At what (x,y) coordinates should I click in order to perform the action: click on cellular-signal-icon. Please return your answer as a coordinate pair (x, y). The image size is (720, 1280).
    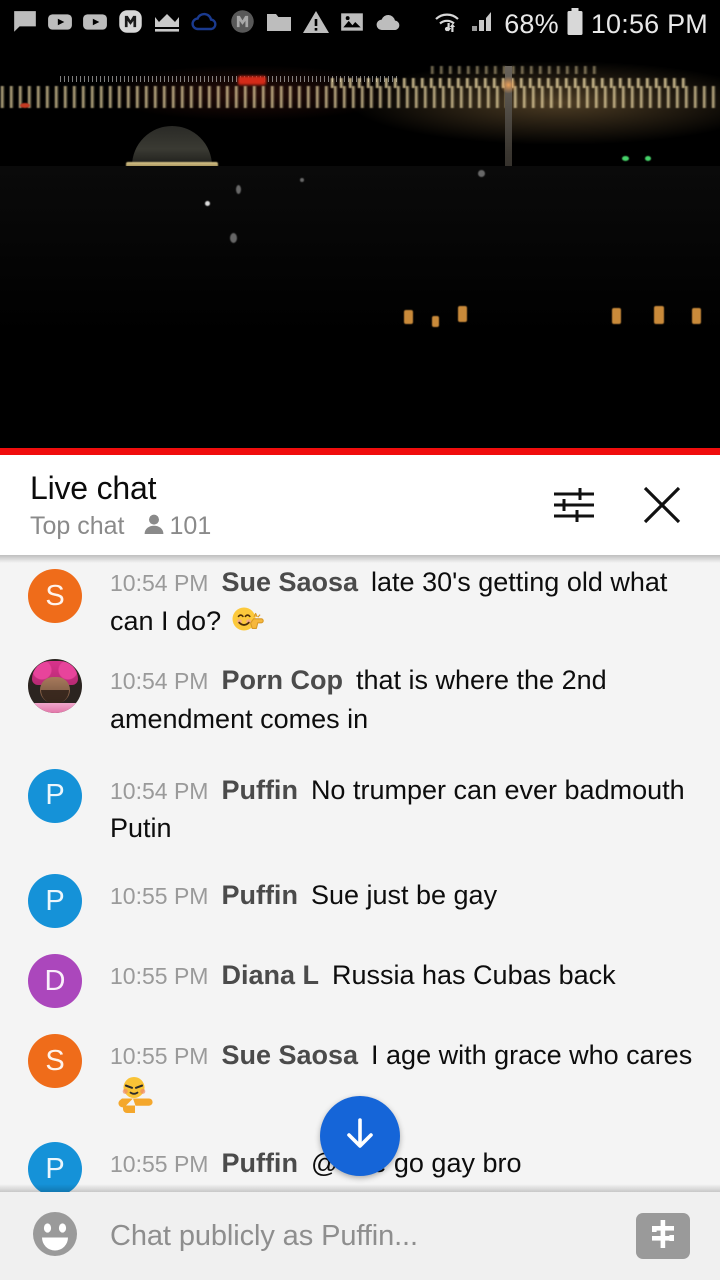
    Looking at the image, I should click on (483, 24).